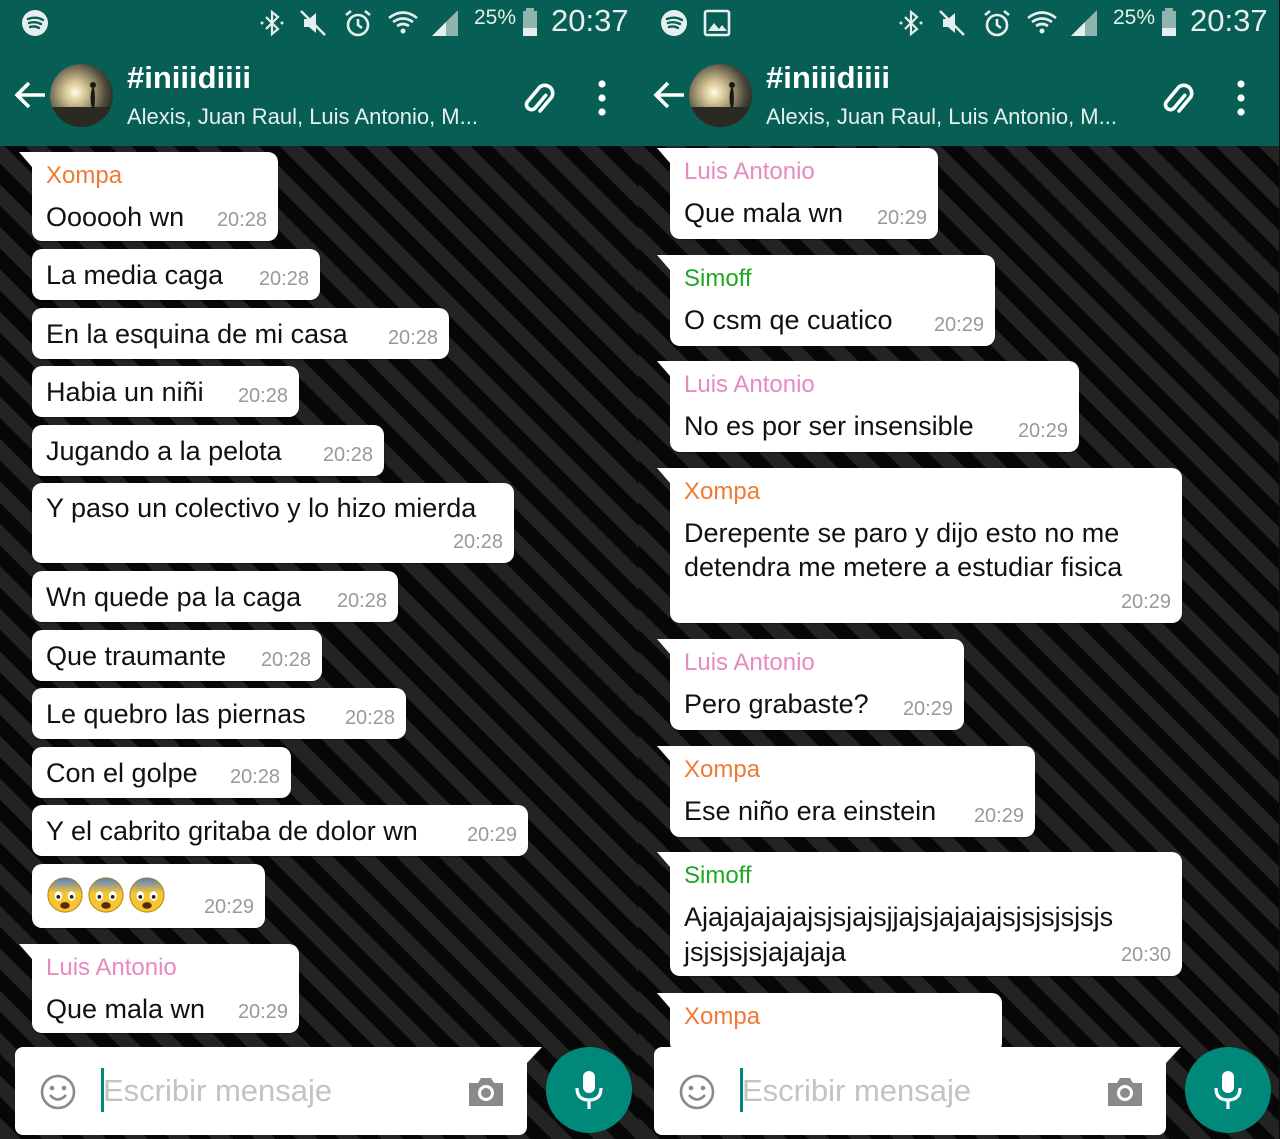 Image resolution: width=1280 pixels, height=1139 pixels. I want to click on message-text: Derepente se paro y dijo esto no me, so click(902, 533).